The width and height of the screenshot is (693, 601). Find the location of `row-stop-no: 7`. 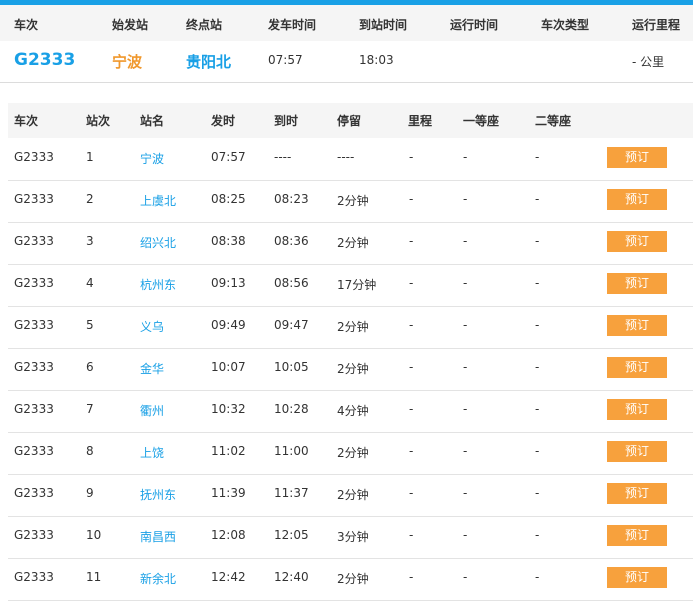

row-stop-no: 7 is located at coordinates (90, 409).